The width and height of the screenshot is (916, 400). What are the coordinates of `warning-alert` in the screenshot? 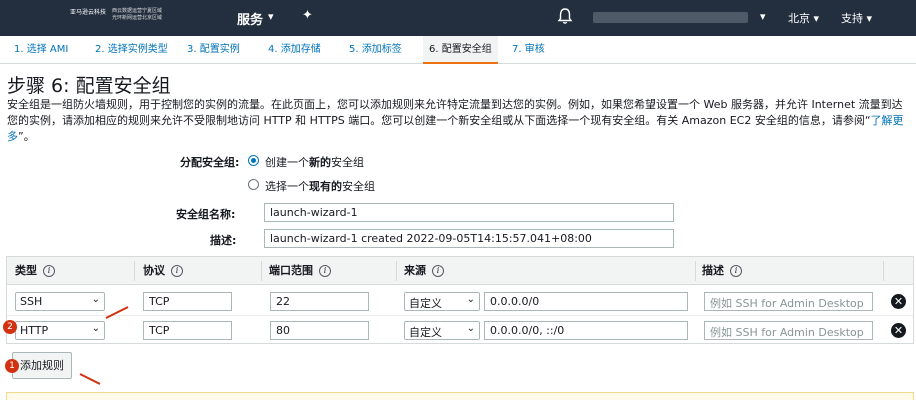 It's located at (460, 396).